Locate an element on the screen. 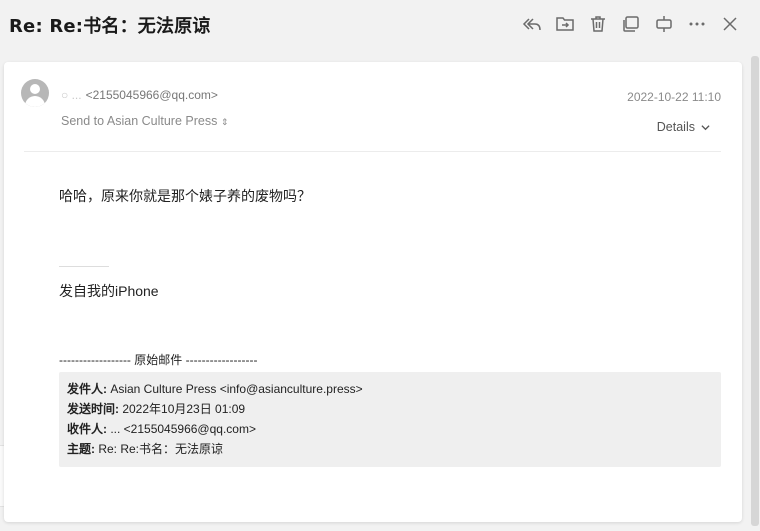 Image resolution: width=760 pixels, height=531 pixels. scrollbar is located at coordinates (755, 291).